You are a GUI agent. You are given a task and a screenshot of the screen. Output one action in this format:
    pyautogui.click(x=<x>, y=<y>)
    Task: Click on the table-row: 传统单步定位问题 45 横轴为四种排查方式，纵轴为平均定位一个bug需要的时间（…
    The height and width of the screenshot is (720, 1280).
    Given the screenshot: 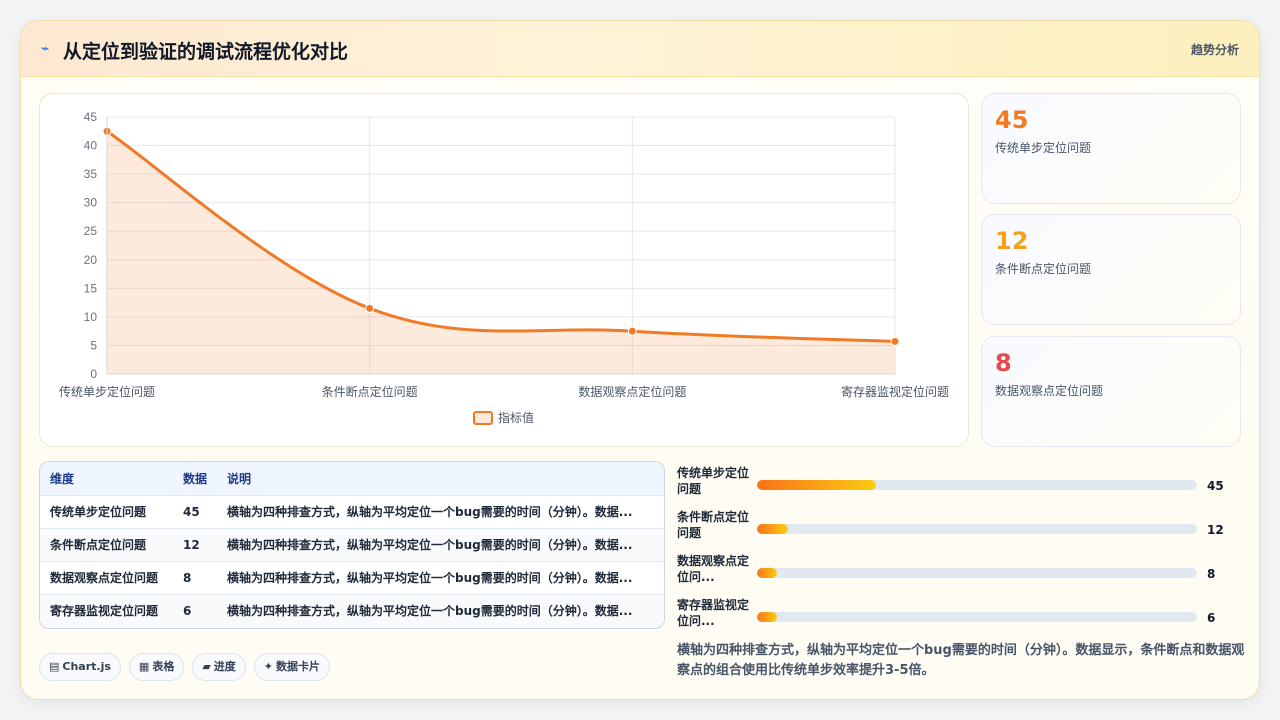 What is the action you would take?
    pyautogui.click(x=352, y=511)
    